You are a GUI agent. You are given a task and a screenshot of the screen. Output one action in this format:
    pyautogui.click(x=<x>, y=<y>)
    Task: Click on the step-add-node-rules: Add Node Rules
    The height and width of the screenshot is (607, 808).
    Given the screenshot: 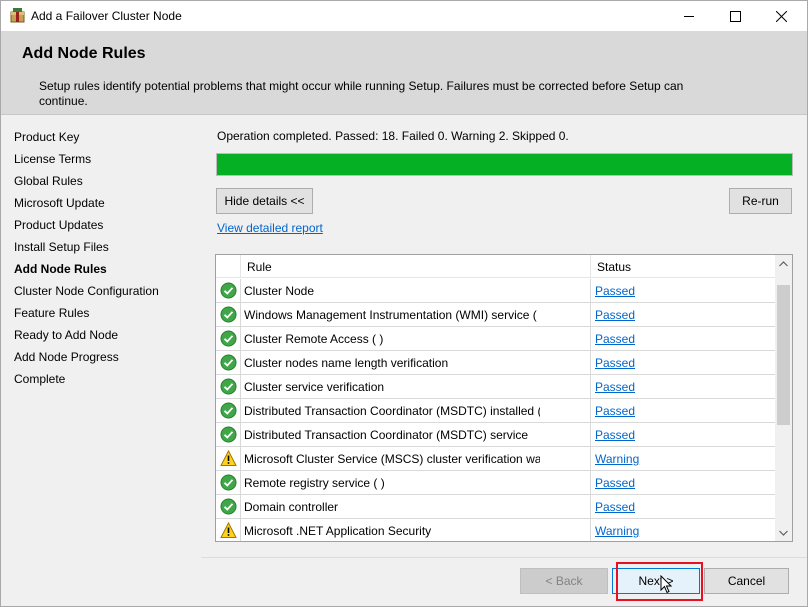 What is the action you would take?
    pyautogui.click(x=60, y=269)
    